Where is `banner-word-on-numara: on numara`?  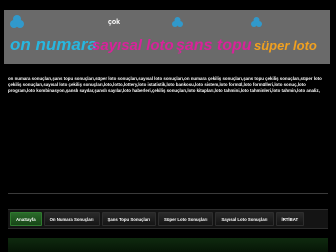
banner-word-on-numara: on numara is located at coordinates (53, 44).